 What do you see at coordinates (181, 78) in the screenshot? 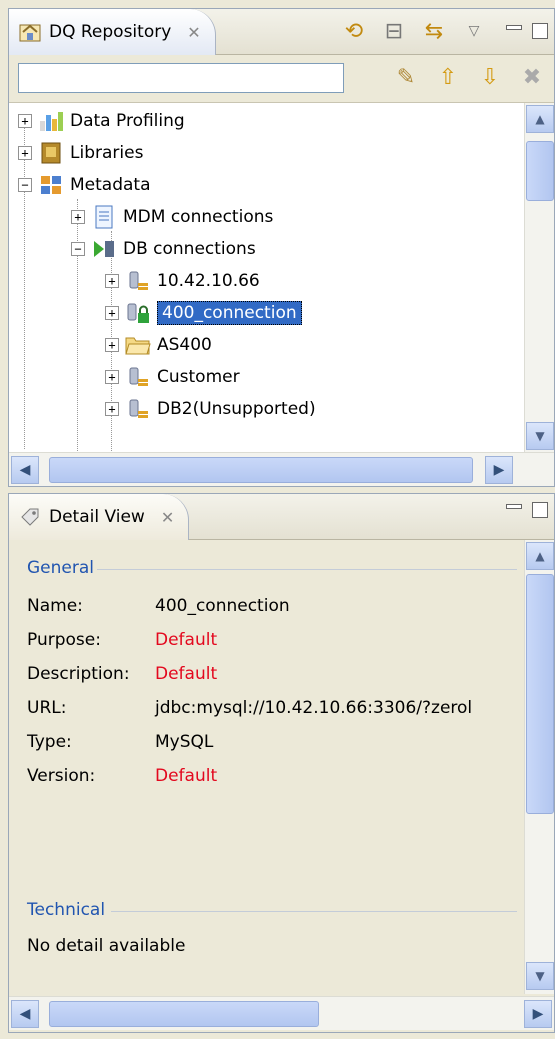
I see `filter-input` at bounding box center [181, 78].